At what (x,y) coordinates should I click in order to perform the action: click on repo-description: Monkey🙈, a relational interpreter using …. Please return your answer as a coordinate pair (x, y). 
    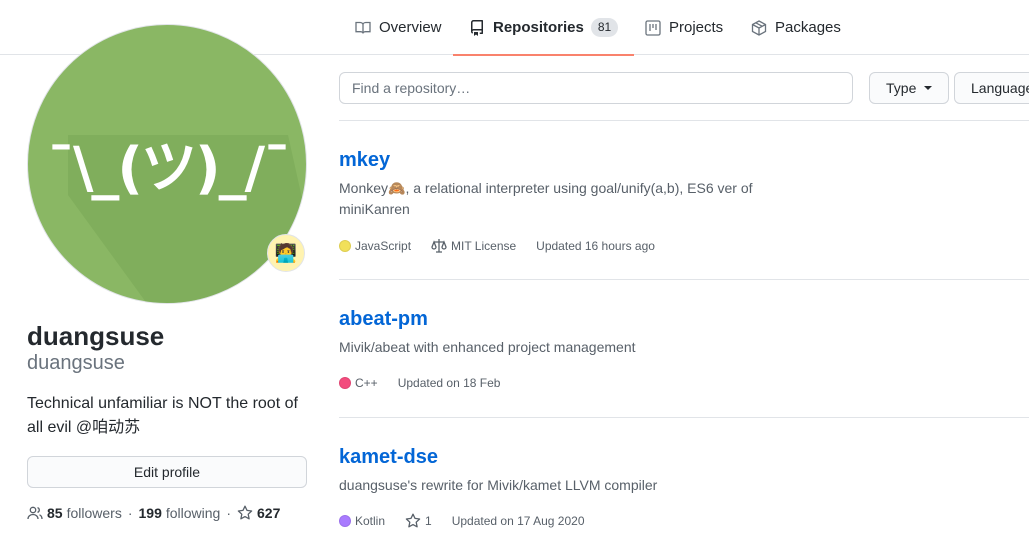
    Looking at the image, I should click on (546, 198).